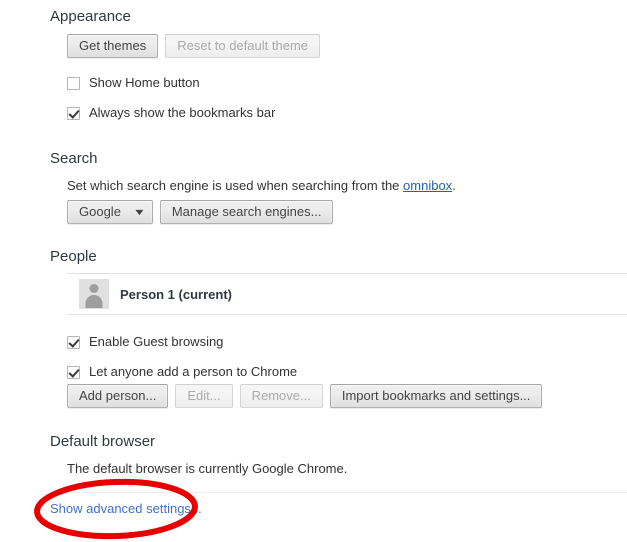 Image resolution: width=627 pixels, height=542 pixels. What do you see at coordinates (243, 46) in the screenshot?
I see `reset-to-default-theme-button: Reset to default theme` at bounding box center [243, 46].